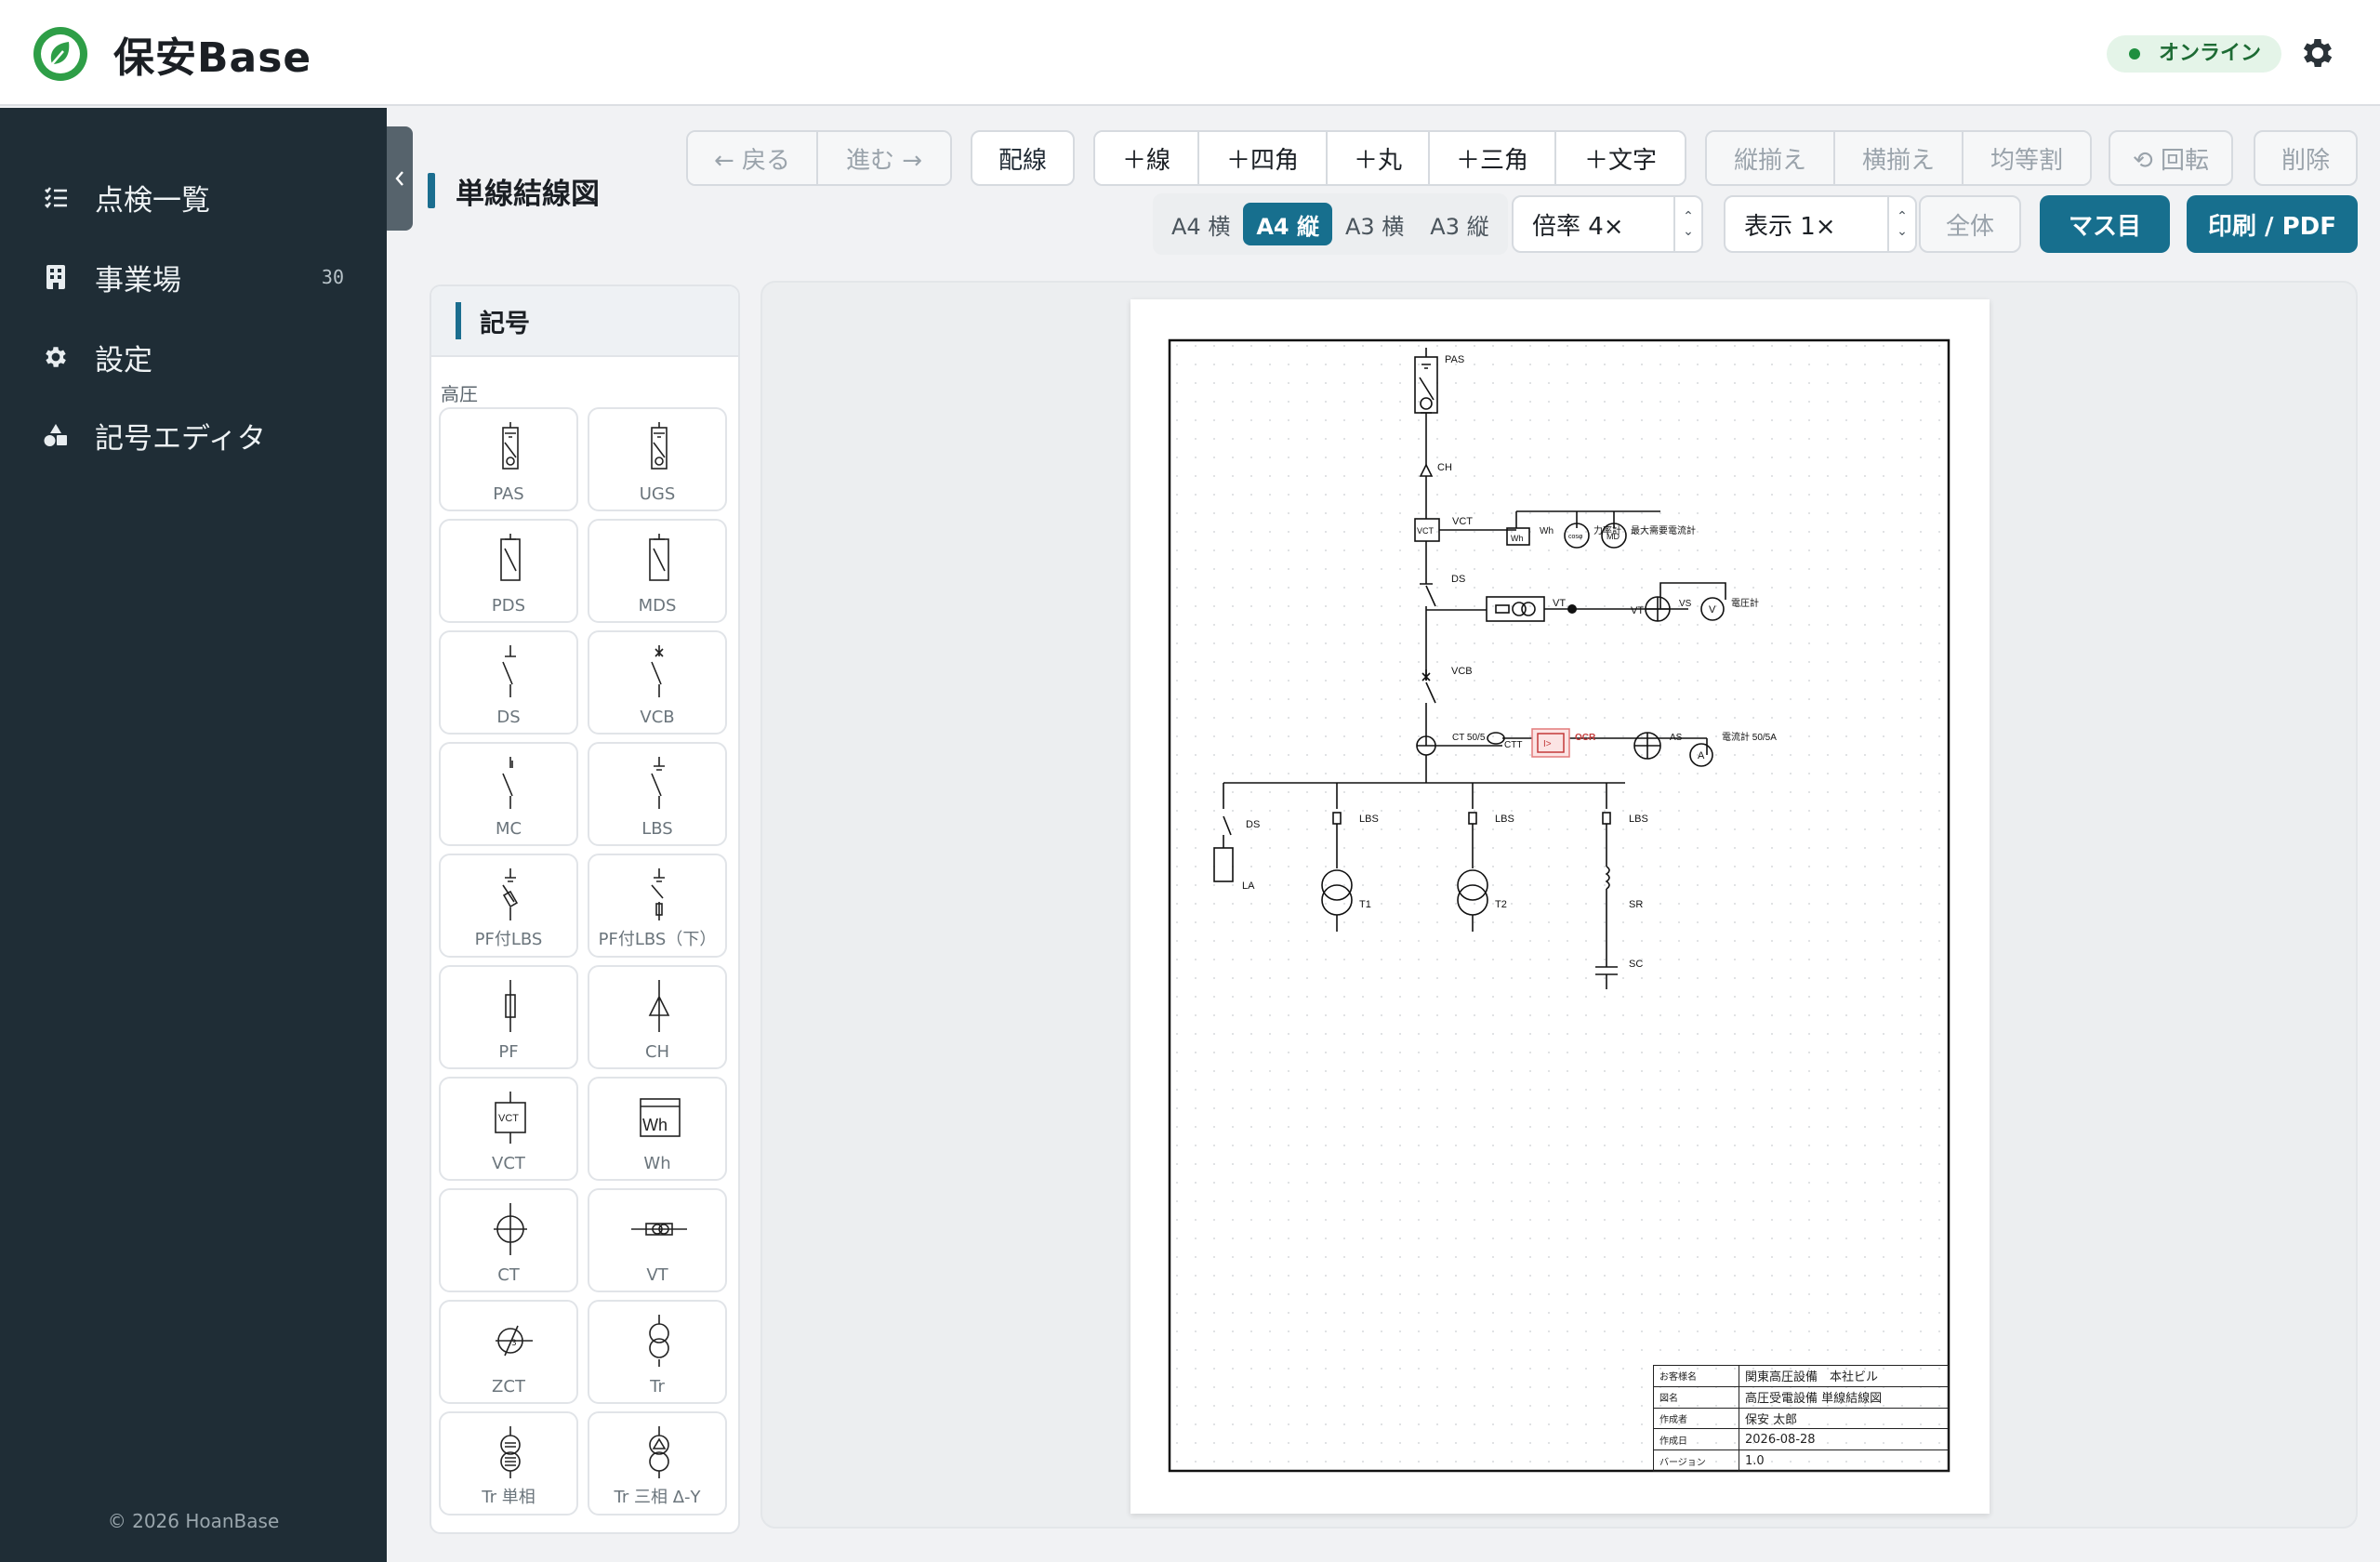  Describe the element at coordinates (2306, 158) in the screenshot. I see `delete-button: 削除` at that location.